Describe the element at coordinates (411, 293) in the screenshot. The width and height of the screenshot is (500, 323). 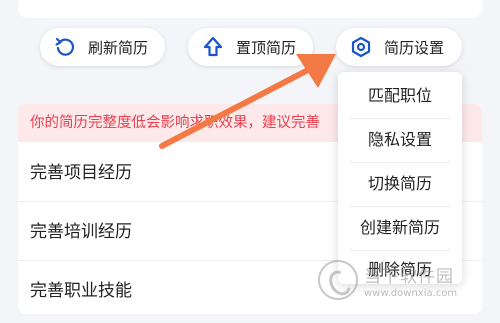
I see `watermark-url: www.downxia.com` at that location.